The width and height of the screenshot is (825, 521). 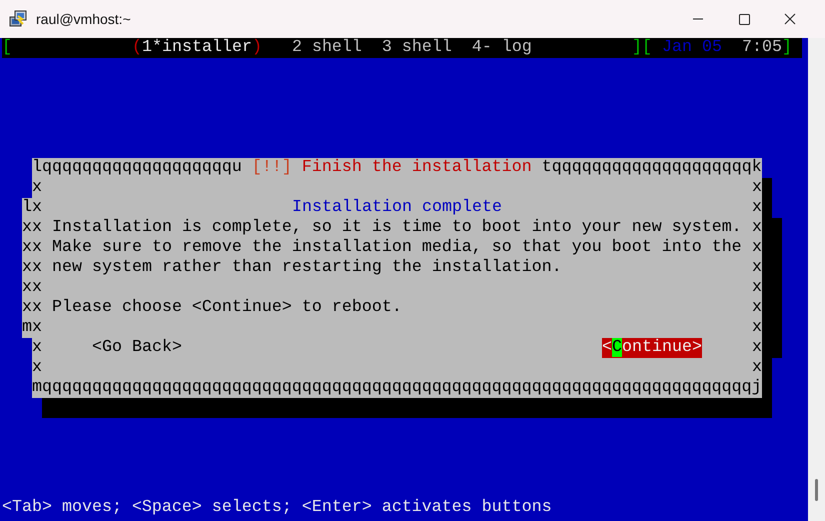 I want to click on scrollbar-thumb, so click(x=816, y=490).